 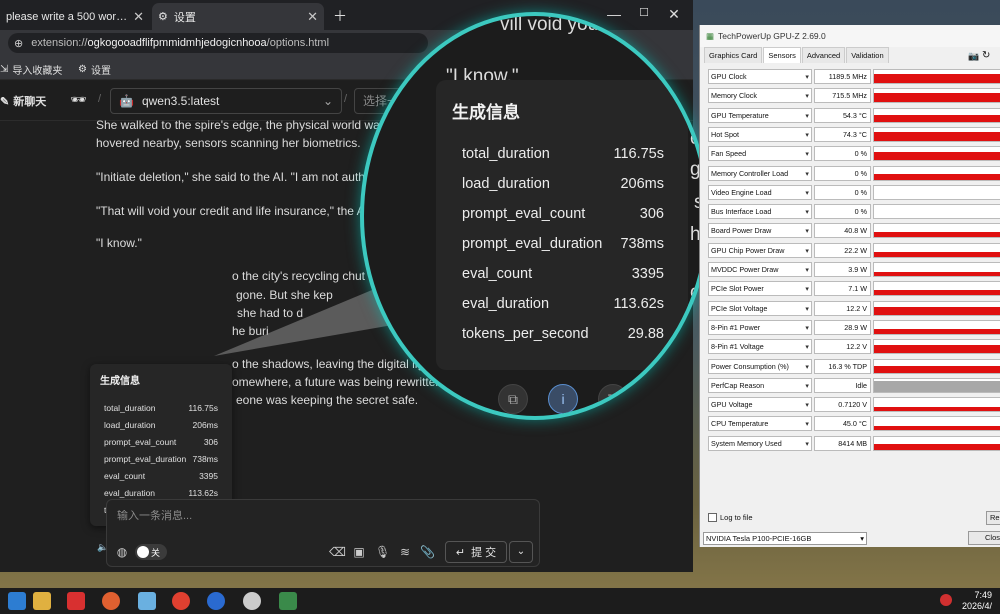 What do you see at coordinates (772, 36) in the screenshot?
I see `gpuz-title: TechPowerUp GPU-Z 2.69.0` at bounding box center [772, 36].